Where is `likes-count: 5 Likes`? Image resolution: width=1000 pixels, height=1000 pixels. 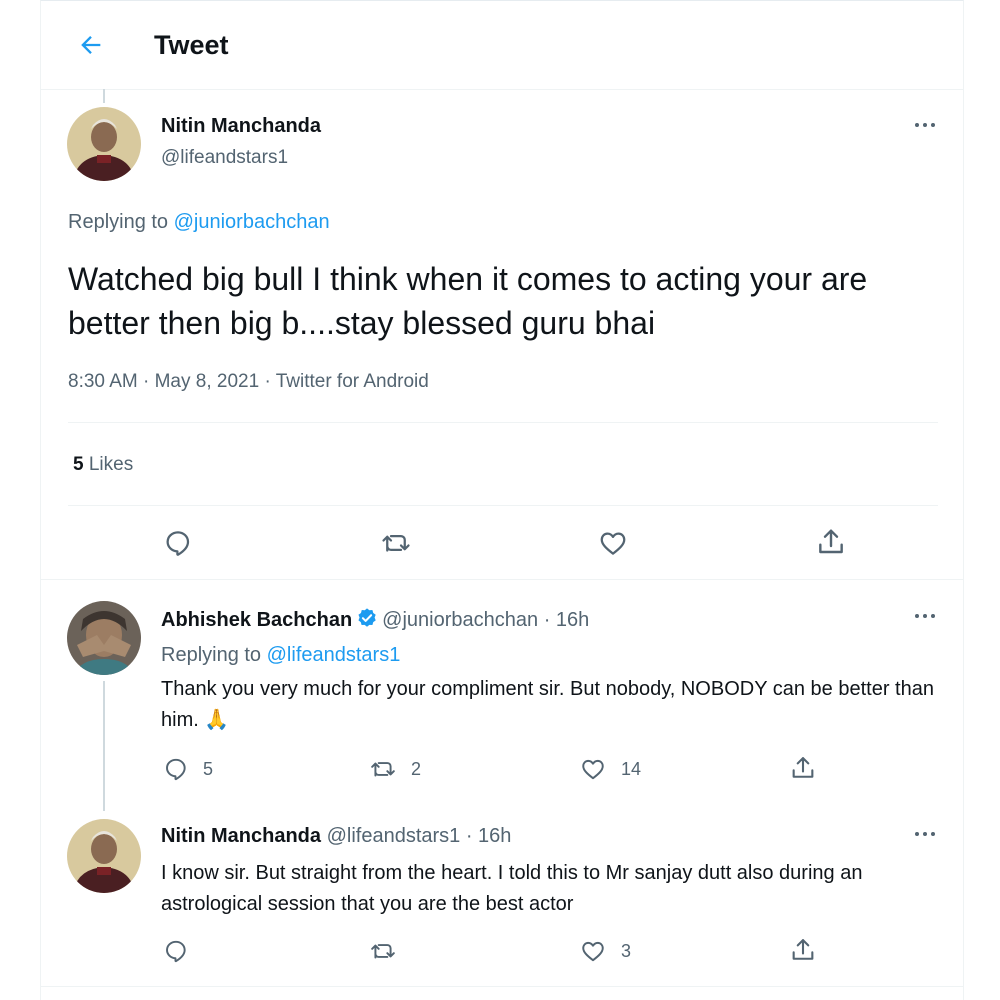
likes-count: 5 Likes is located at coordinates (103, 465).